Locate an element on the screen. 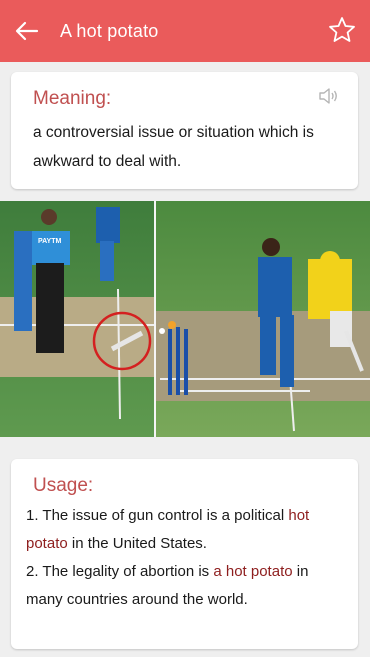 This screenshot has width=370, height=657. favorite-button is located at coordinates (342, 30).